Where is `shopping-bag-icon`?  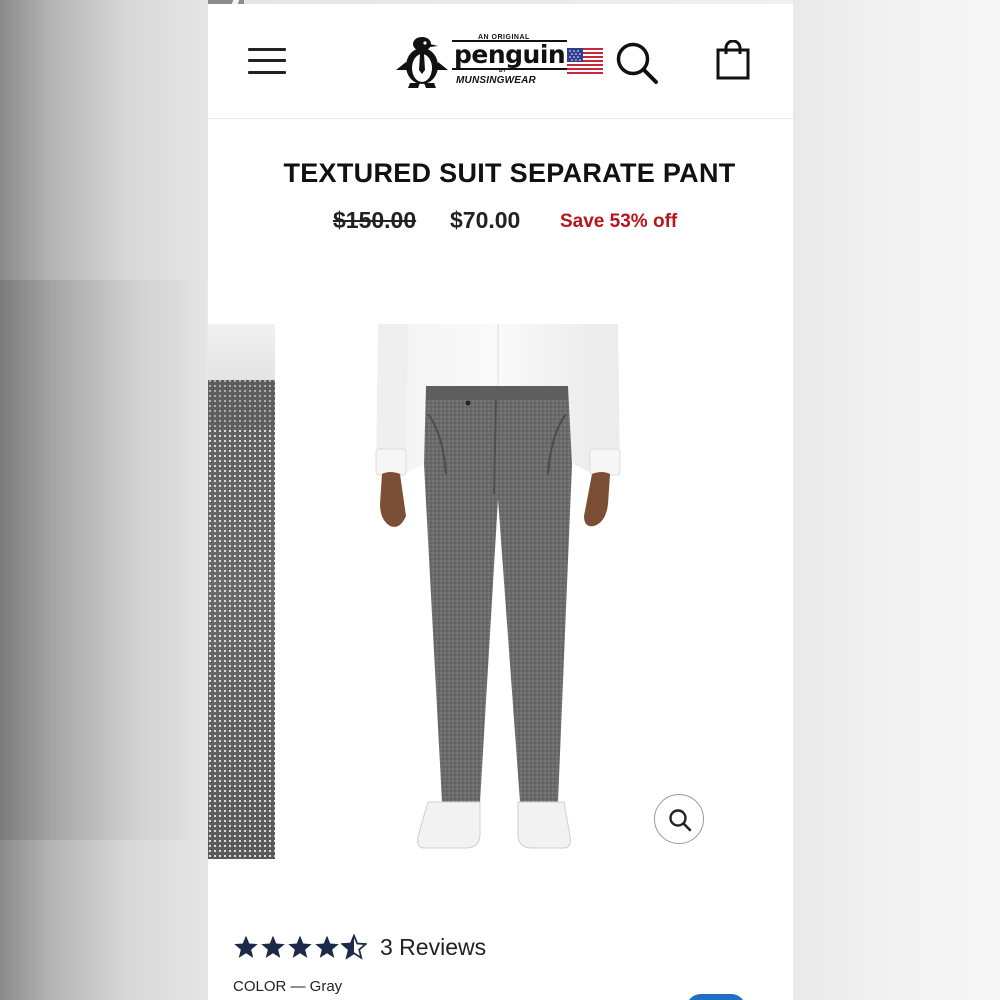
shopping-bag-icon is located at coordinates (733, 60).